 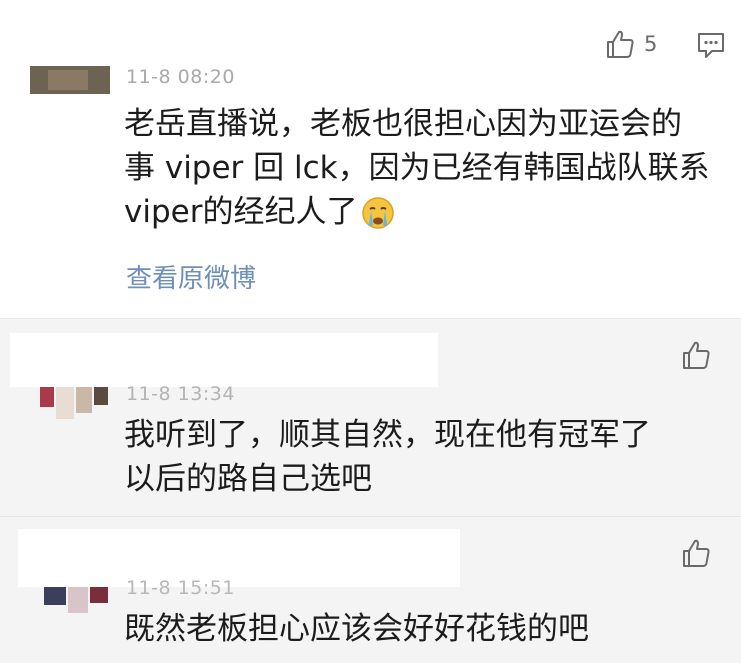 I want to click on view-original-link: 查看原微博, so click(x=191, y=276).